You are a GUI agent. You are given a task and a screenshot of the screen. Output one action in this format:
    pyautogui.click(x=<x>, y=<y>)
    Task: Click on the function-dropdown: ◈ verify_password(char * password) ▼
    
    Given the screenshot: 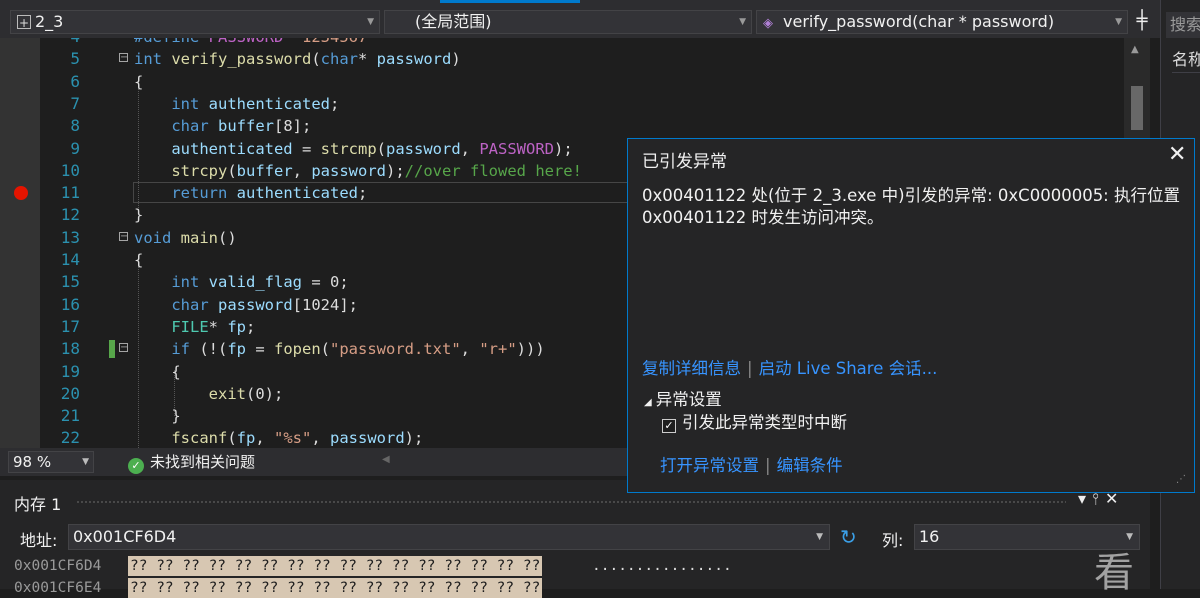 What is the action you would take?
    pyautogui.click(x=942, y=22)
    